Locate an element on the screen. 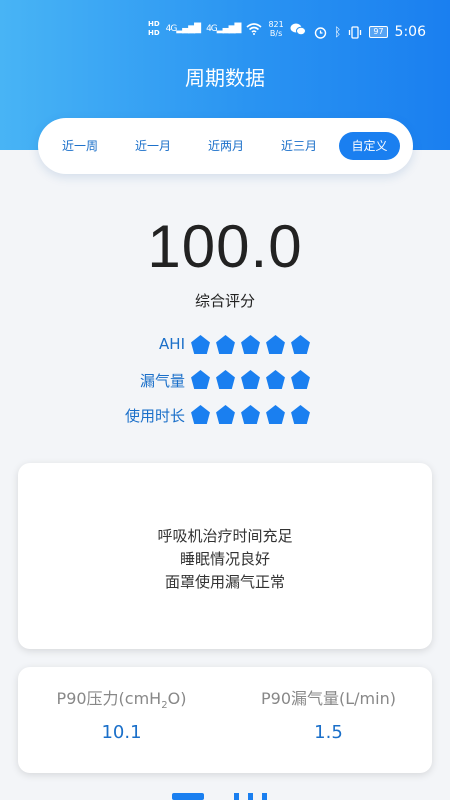  network-speed: 821 B/s is located at coordinates (275, 29).